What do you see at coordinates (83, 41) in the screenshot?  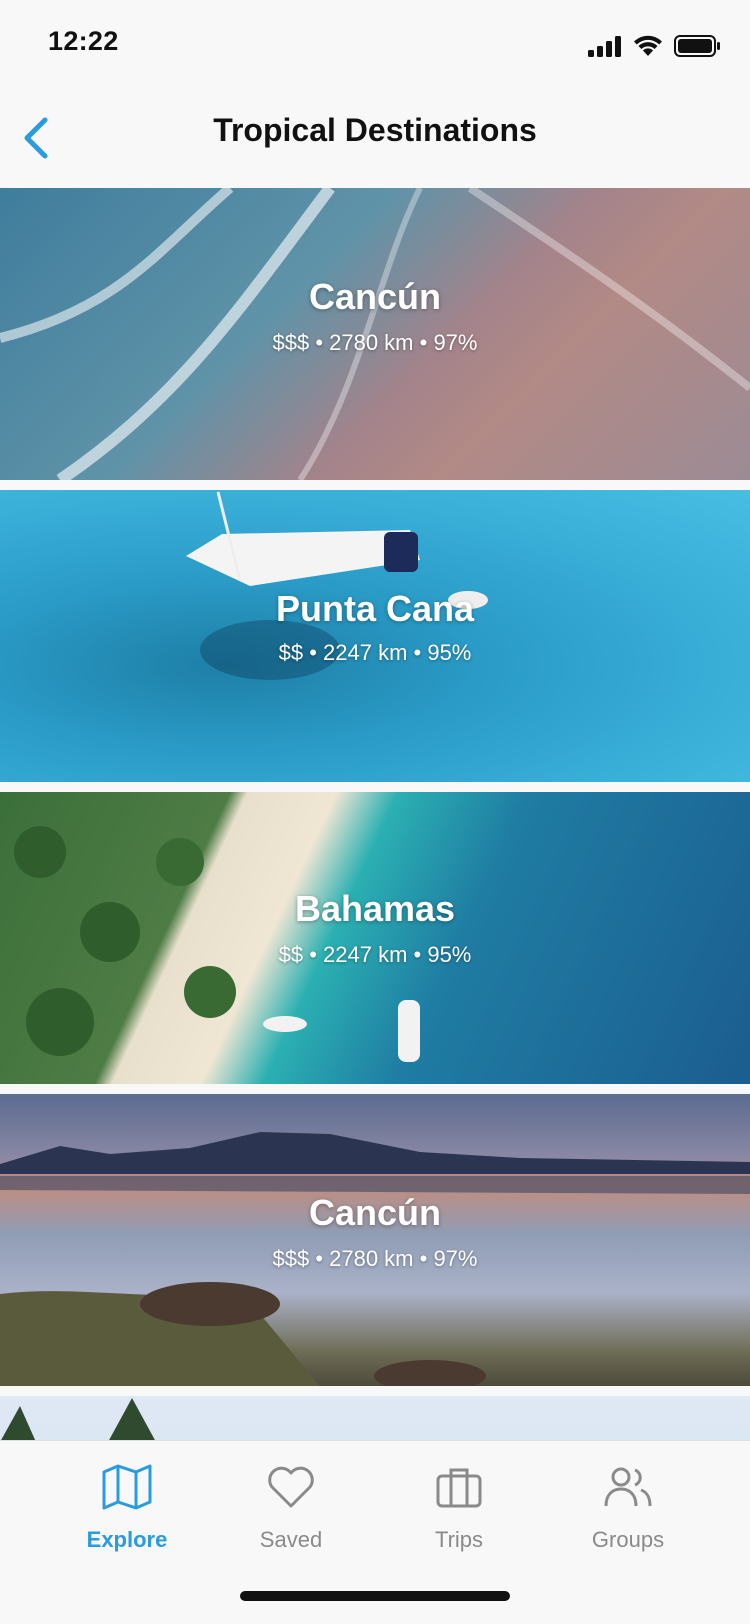 I see `status-time: 12:22` at bounding box center [83, 41].